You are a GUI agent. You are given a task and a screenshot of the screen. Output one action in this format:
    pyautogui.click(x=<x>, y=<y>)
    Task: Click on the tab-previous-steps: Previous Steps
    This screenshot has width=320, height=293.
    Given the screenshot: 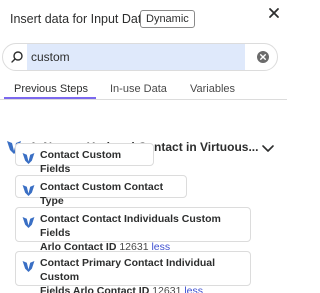 What is the action you would take?
    pyautogui.click(x=51, y=89)
    